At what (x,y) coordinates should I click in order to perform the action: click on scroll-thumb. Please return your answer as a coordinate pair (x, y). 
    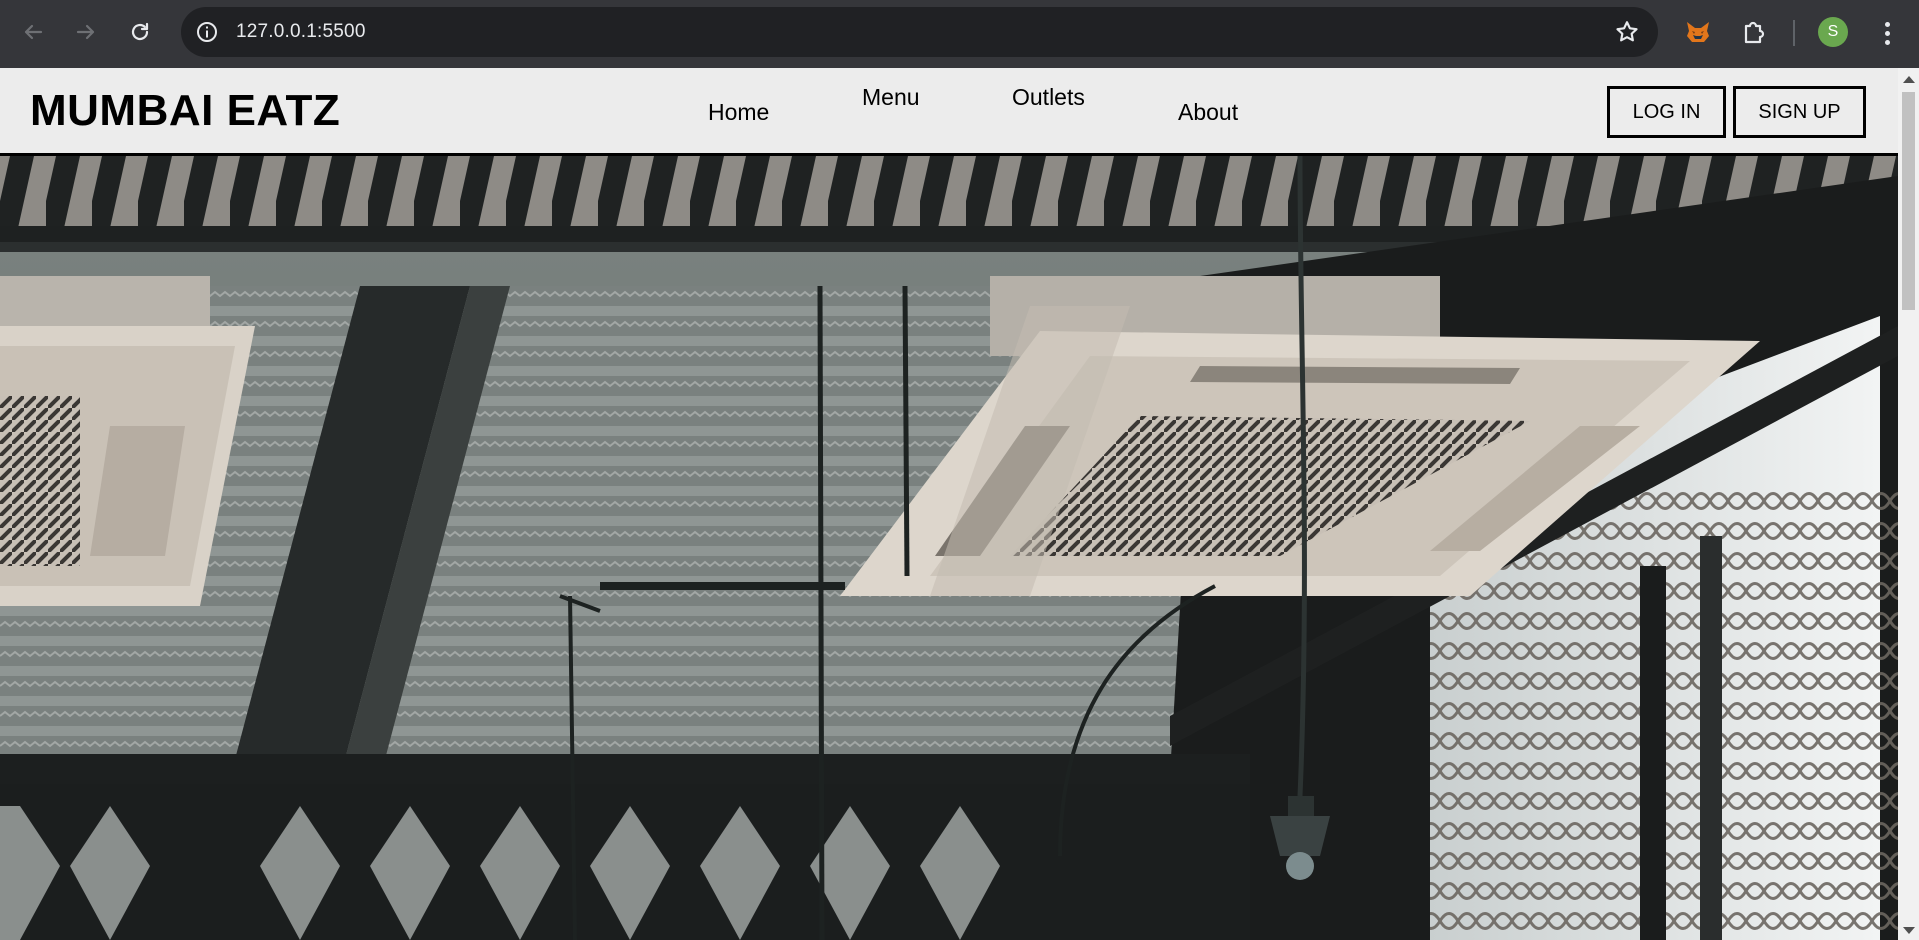
    Looking at the image, I should click on (1908, 201).